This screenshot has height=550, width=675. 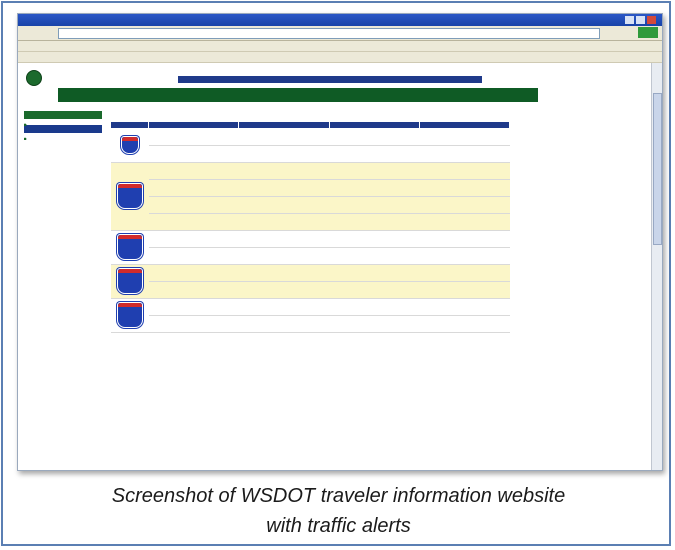 I want to click on wsdot-logo, so click(x=35, y=78).